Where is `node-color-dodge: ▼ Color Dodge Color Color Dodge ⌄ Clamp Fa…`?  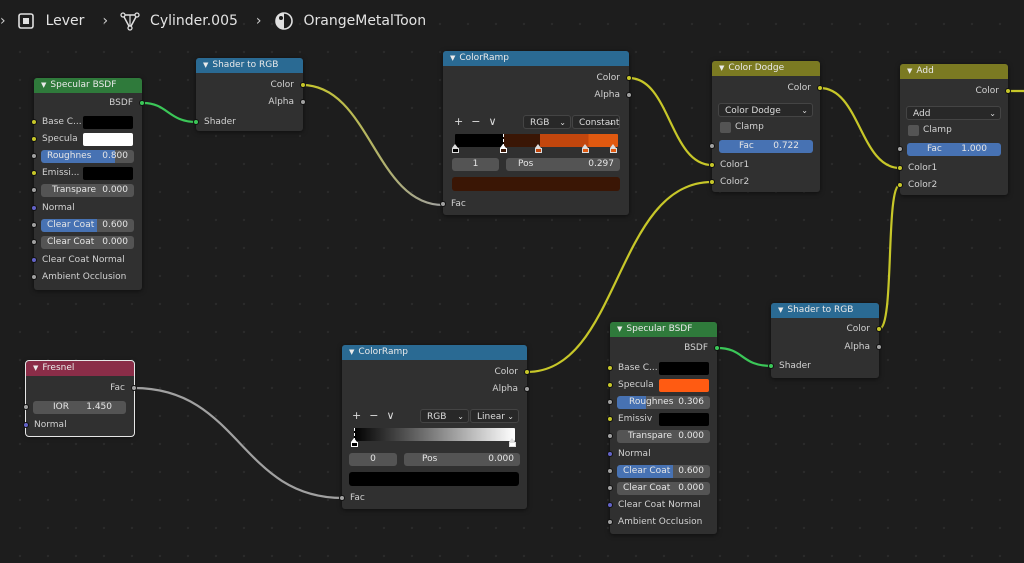 node-color-dodge: ▼ Color Dodge Color Color Dodge ⌄ Clamp Fa… is located at coordinates (766, 126).